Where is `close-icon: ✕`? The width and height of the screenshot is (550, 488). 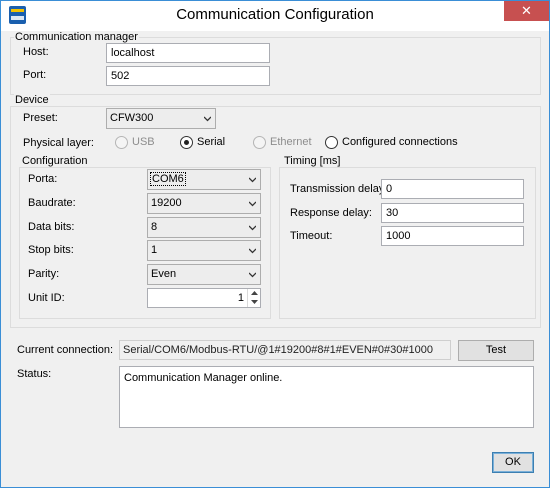 close-icon: ✕ is located at coordinates (526, 10).